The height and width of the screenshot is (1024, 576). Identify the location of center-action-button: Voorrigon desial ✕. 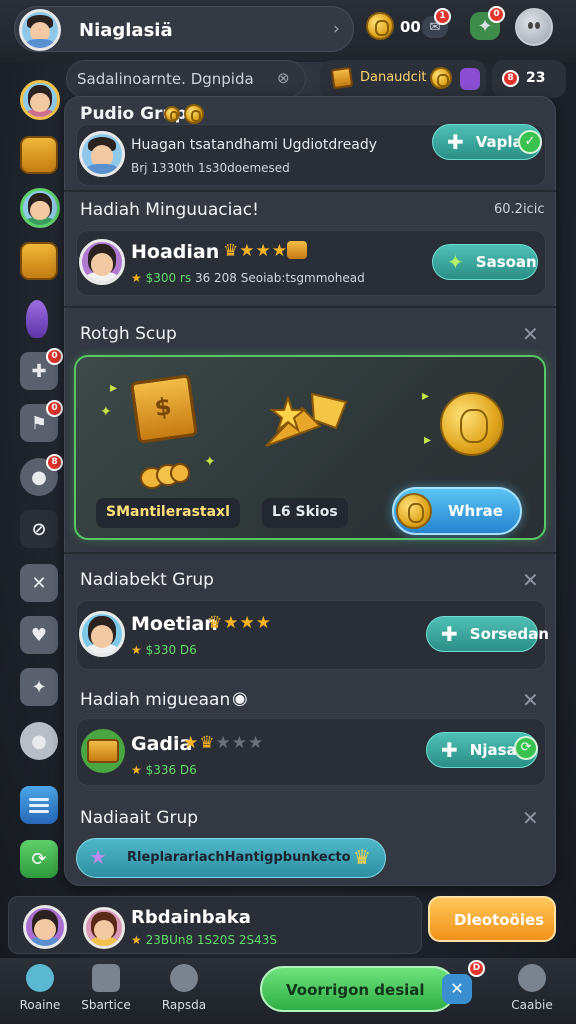
(366, 989).